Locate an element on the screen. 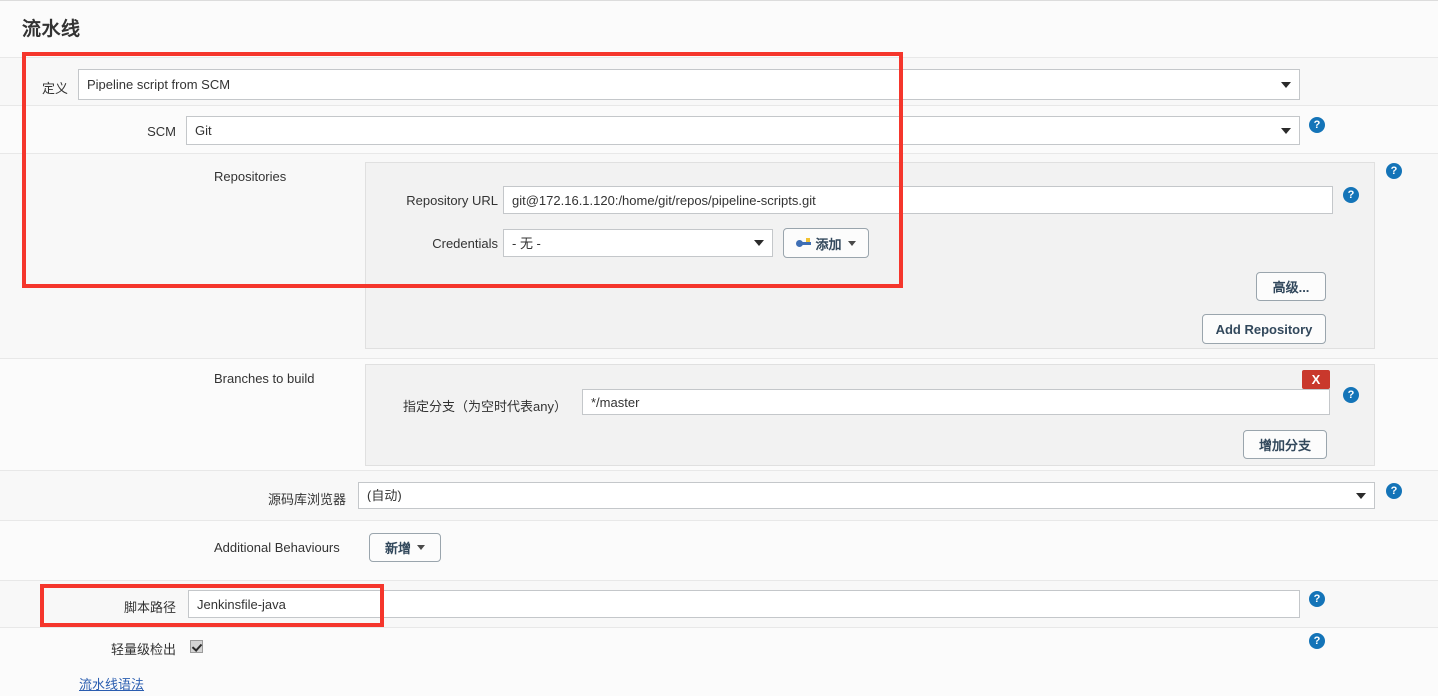 The image size is (1438, 696). additional-behaviours-label: Additional Behaviours is located at coordinates (277, 547).